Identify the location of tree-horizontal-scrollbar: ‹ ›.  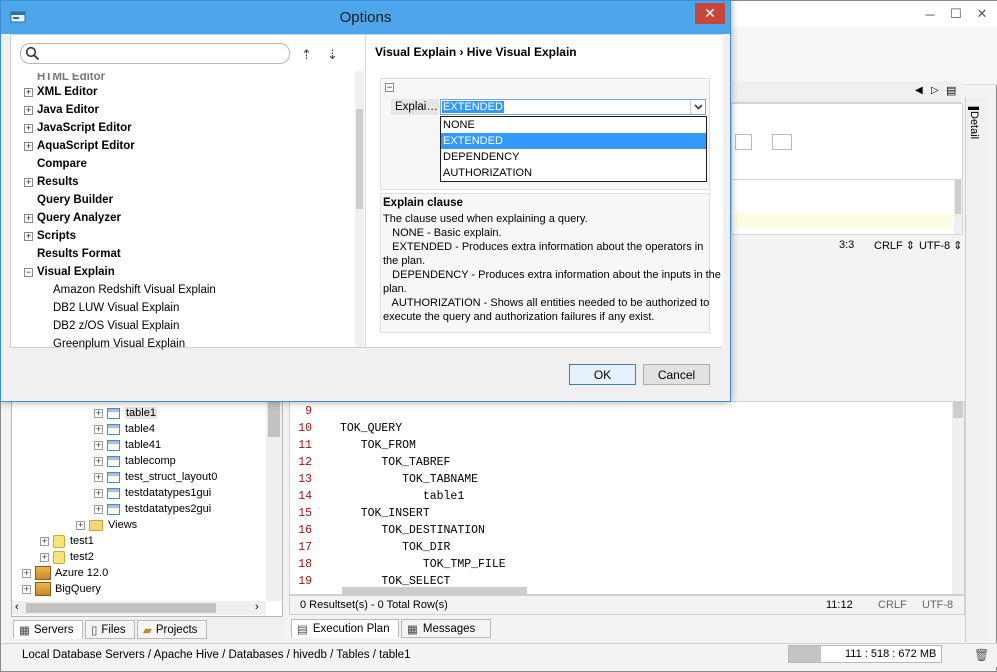
(139, 608).